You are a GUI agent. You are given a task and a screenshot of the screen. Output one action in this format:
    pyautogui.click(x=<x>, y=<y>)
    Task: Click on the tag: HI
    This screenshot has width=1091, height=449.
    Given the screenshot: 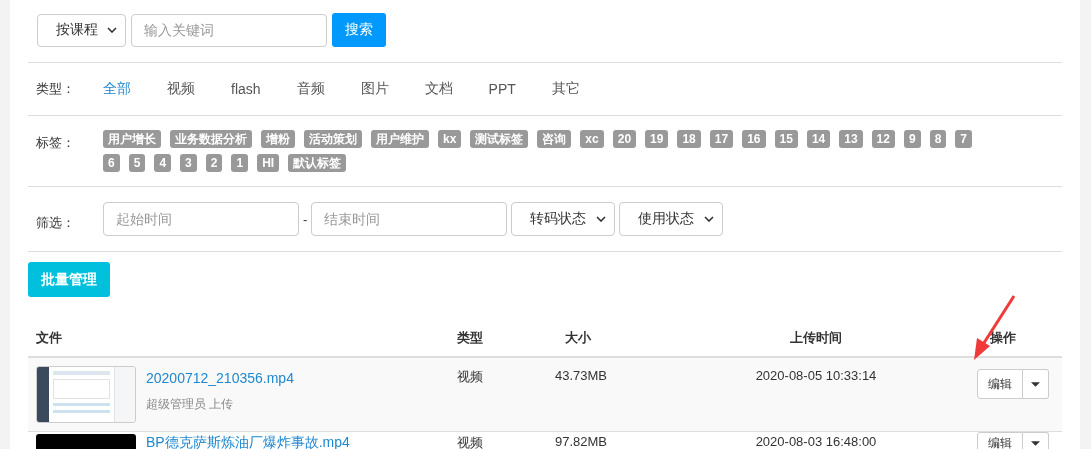 What is the action you would take?
    pyautogui.click(x=268, y=163)
    